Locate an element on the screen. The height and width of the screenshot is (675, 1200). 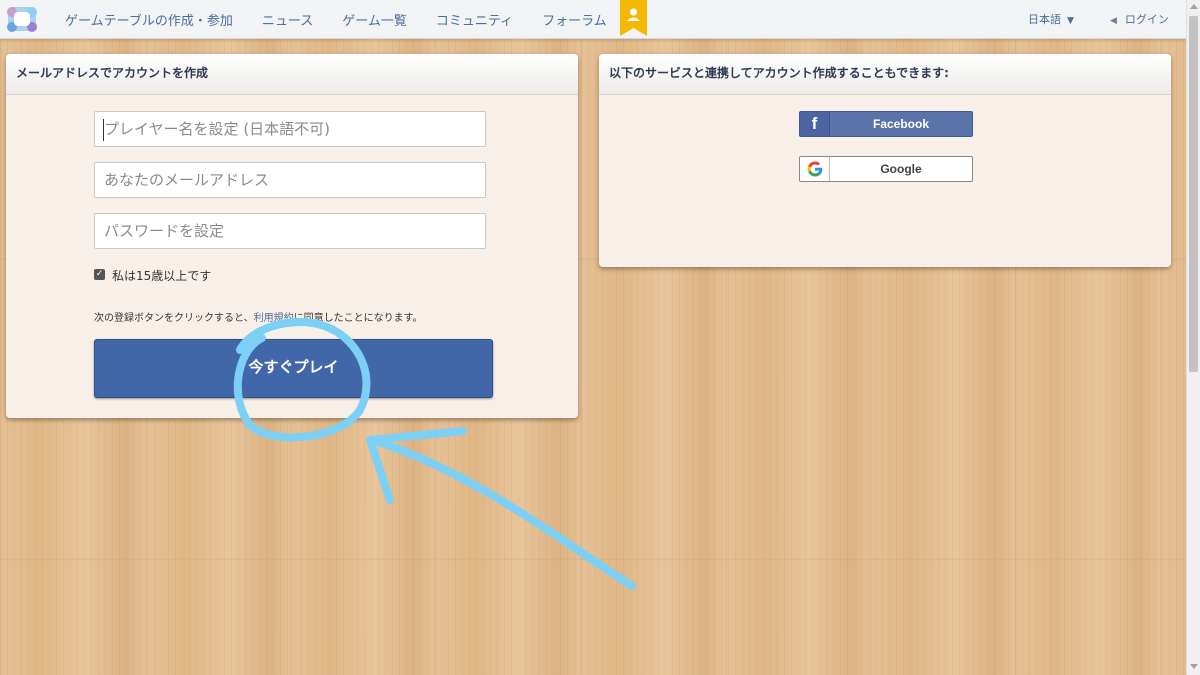
checkbox-checked-icon: ✓ is located at coordinates (99, 274).